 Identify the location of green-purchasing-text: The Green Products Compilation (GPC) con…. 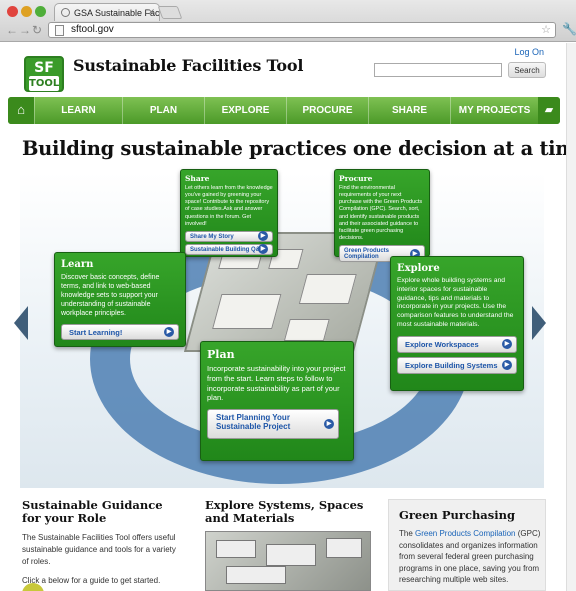
(470, 557).